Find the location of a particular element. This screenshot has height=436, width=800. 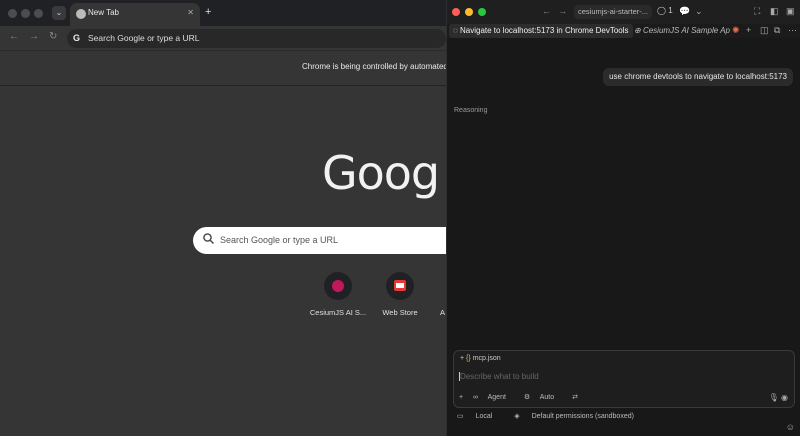

ntp-search-box: Search Google or type a URL is located at coordinates (319, 240).